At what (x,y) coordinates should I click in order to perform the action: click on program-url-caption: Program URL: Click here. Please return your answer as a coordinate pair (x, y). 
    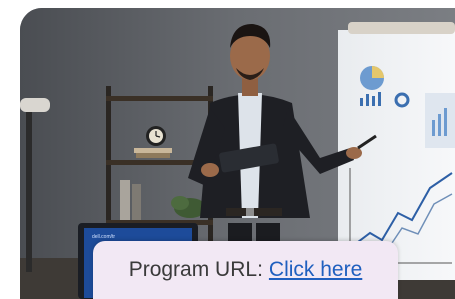
    Looking at the image, I should click on (245, 270).